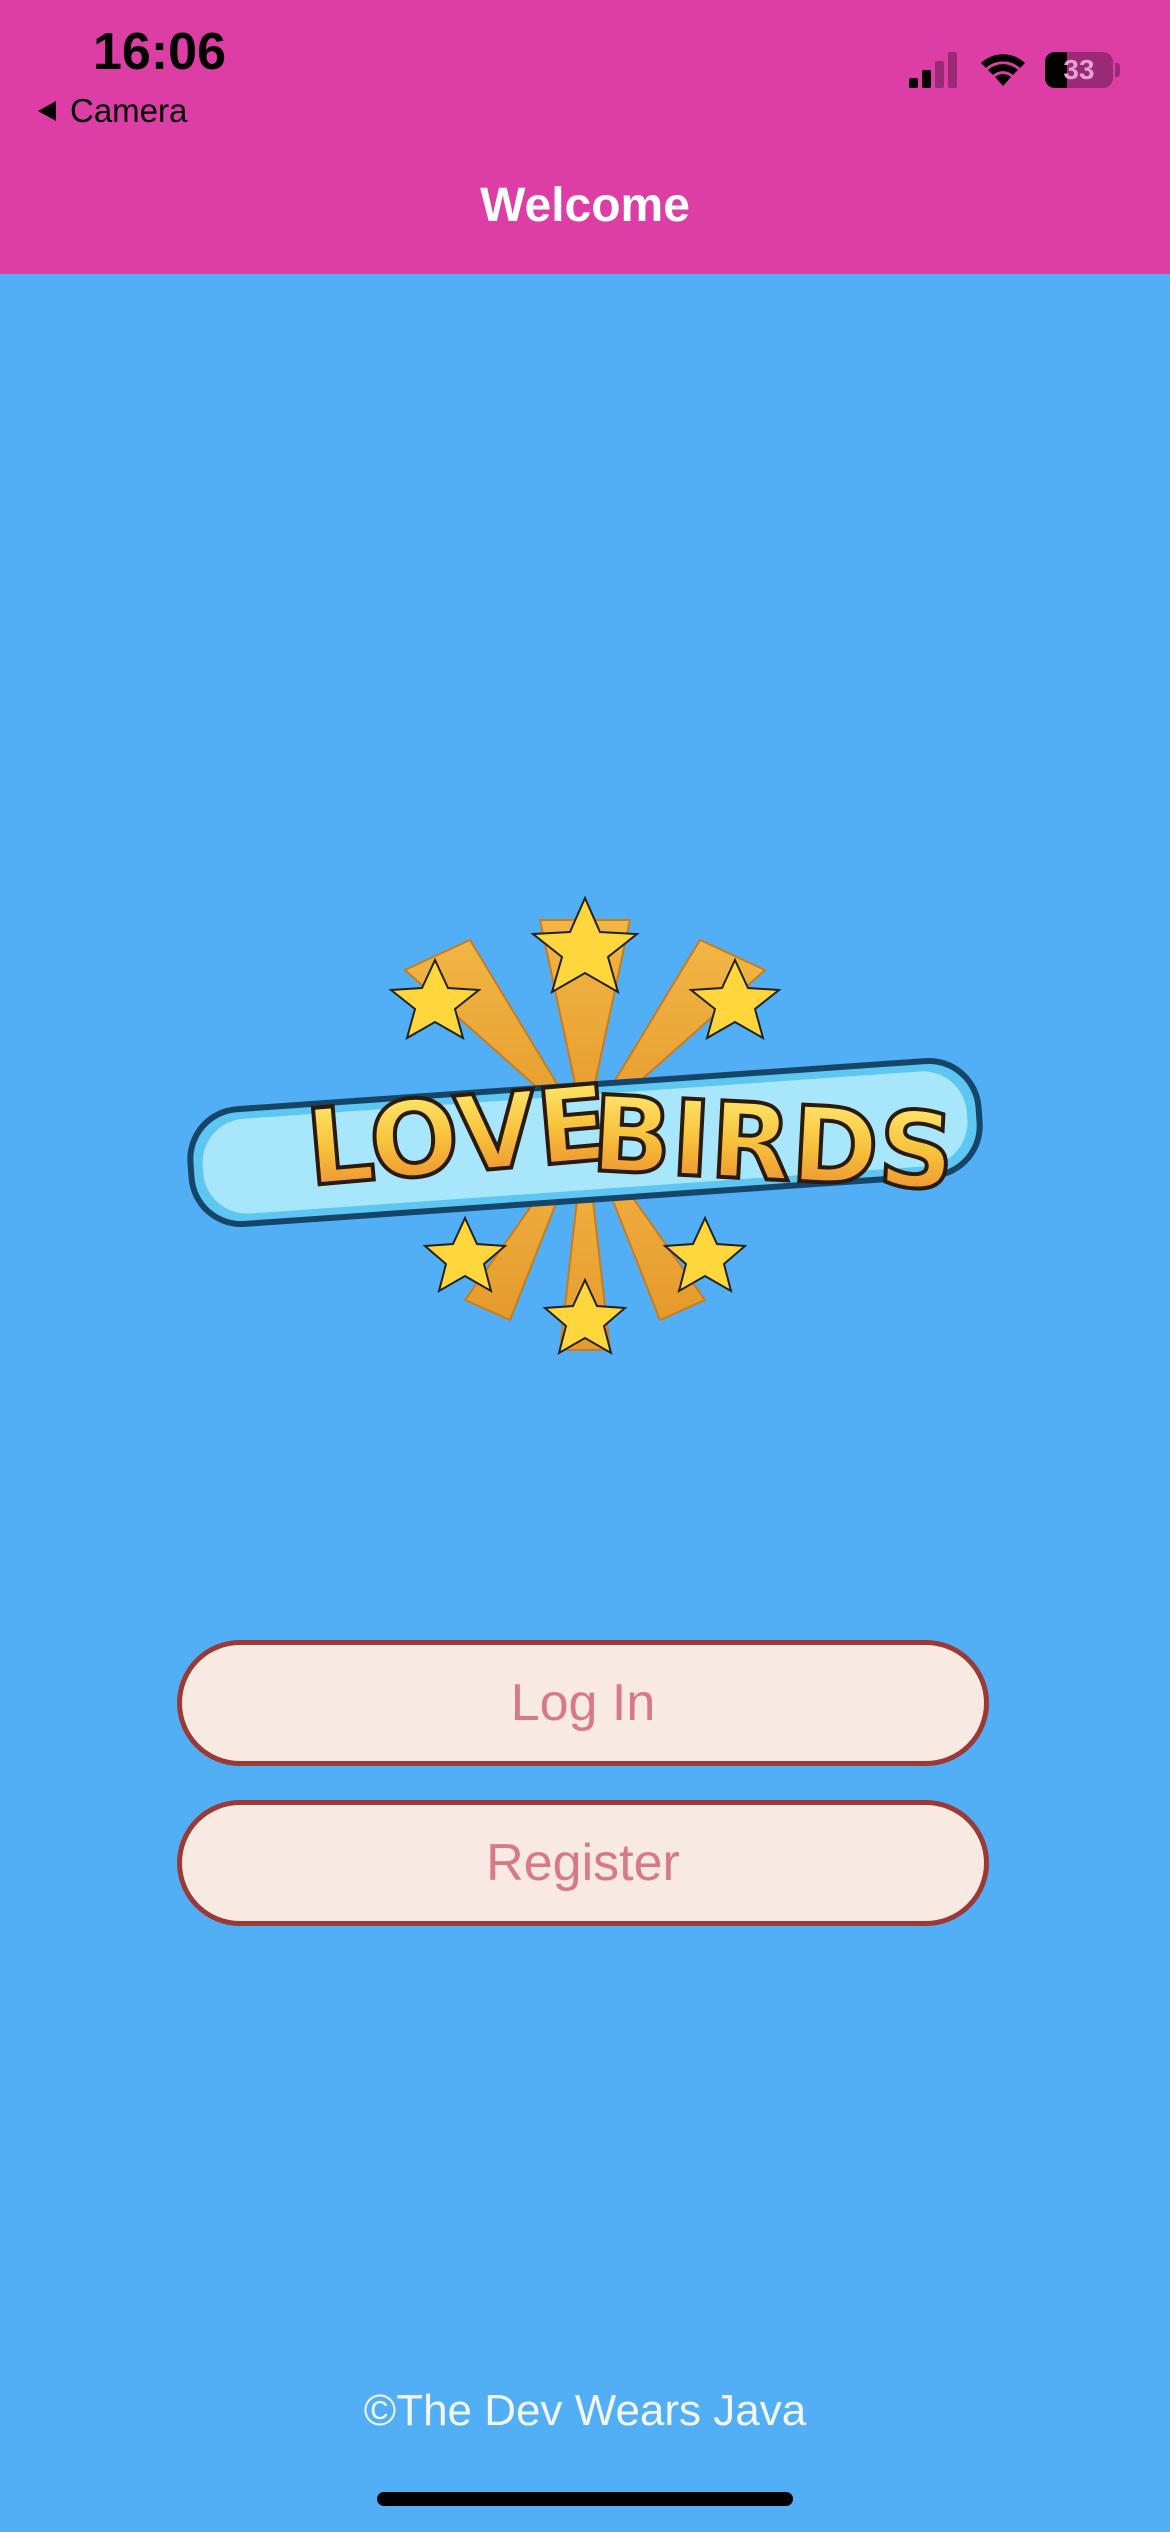 Image resolution: width=1170 pixels, height=2532 pixels. I want to click on copyright-footer: ©The Dev Wears Java, so click(585, 2410).